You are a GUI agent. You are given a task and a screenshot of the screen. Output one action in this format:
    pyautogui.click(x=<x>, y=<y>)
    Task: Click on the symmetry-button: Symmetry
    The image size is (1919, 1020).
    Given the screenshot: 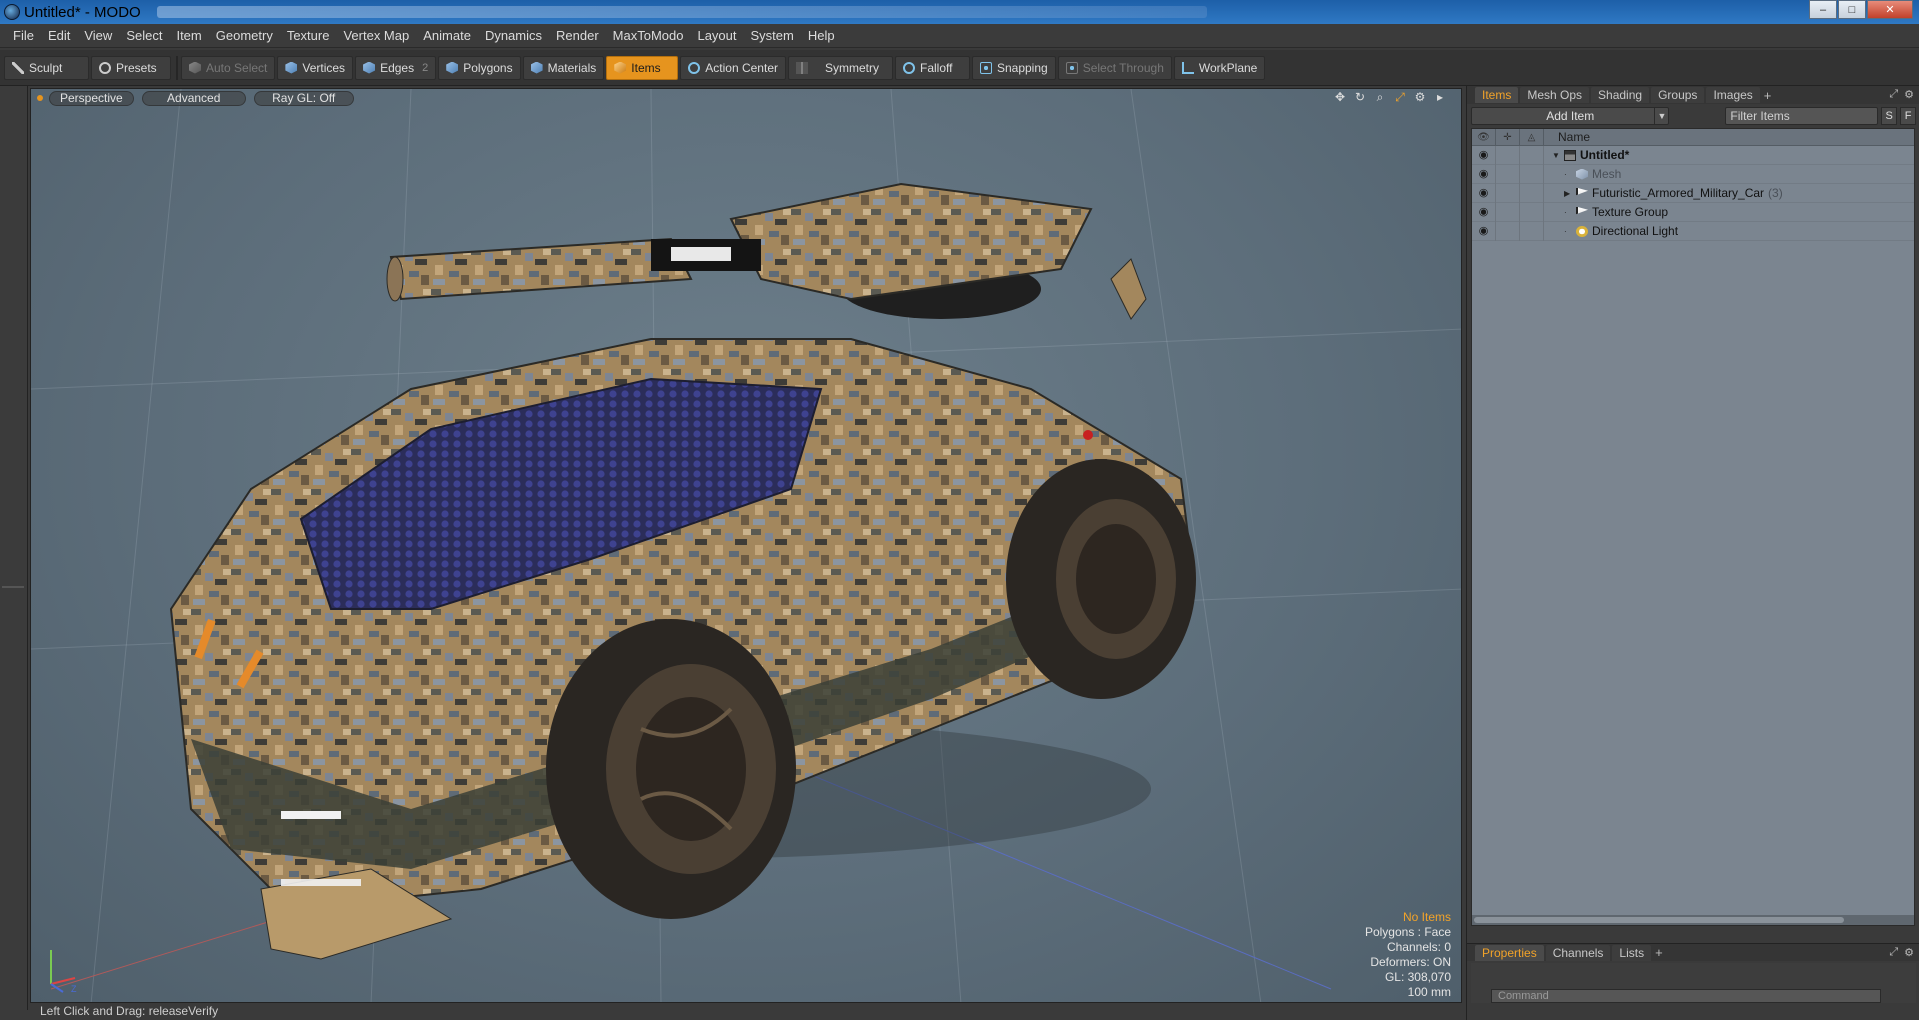 What is the action you would take?
    pyautogui.click(x=840, y=67)
    